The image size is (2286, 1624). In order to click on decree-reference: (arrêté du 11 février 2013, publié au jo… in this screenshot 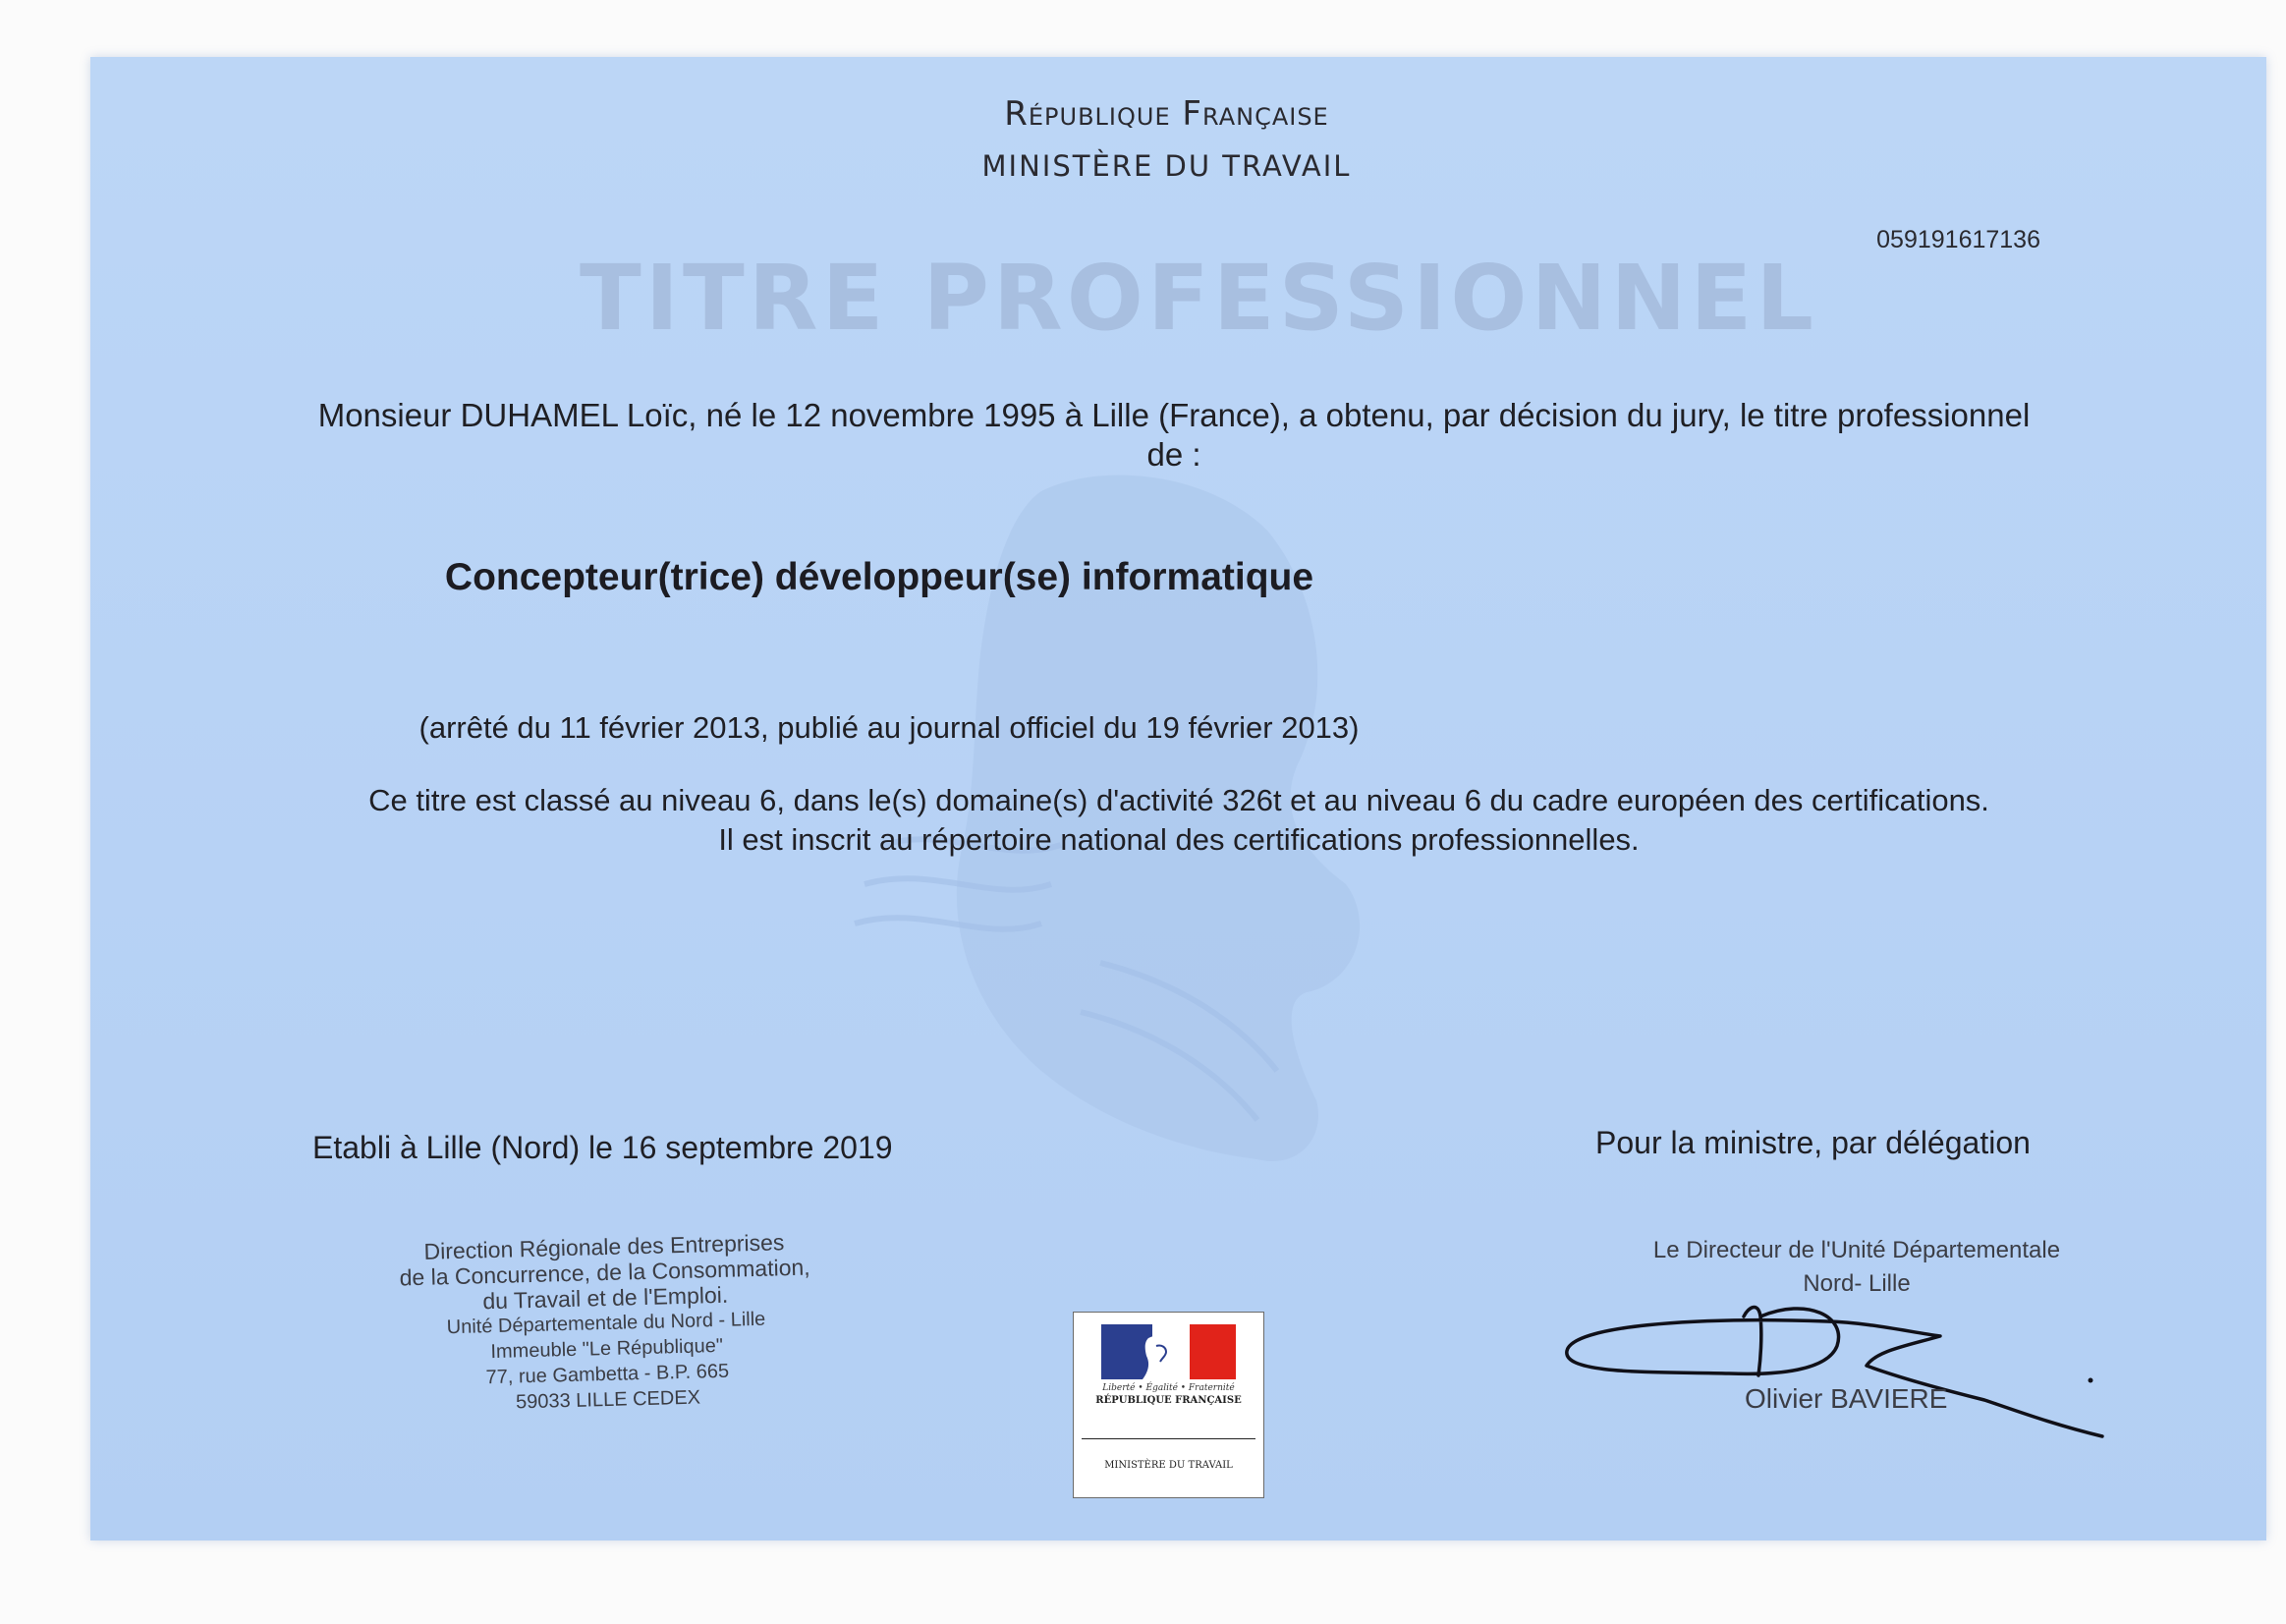, I will do `click(889, 727)`.